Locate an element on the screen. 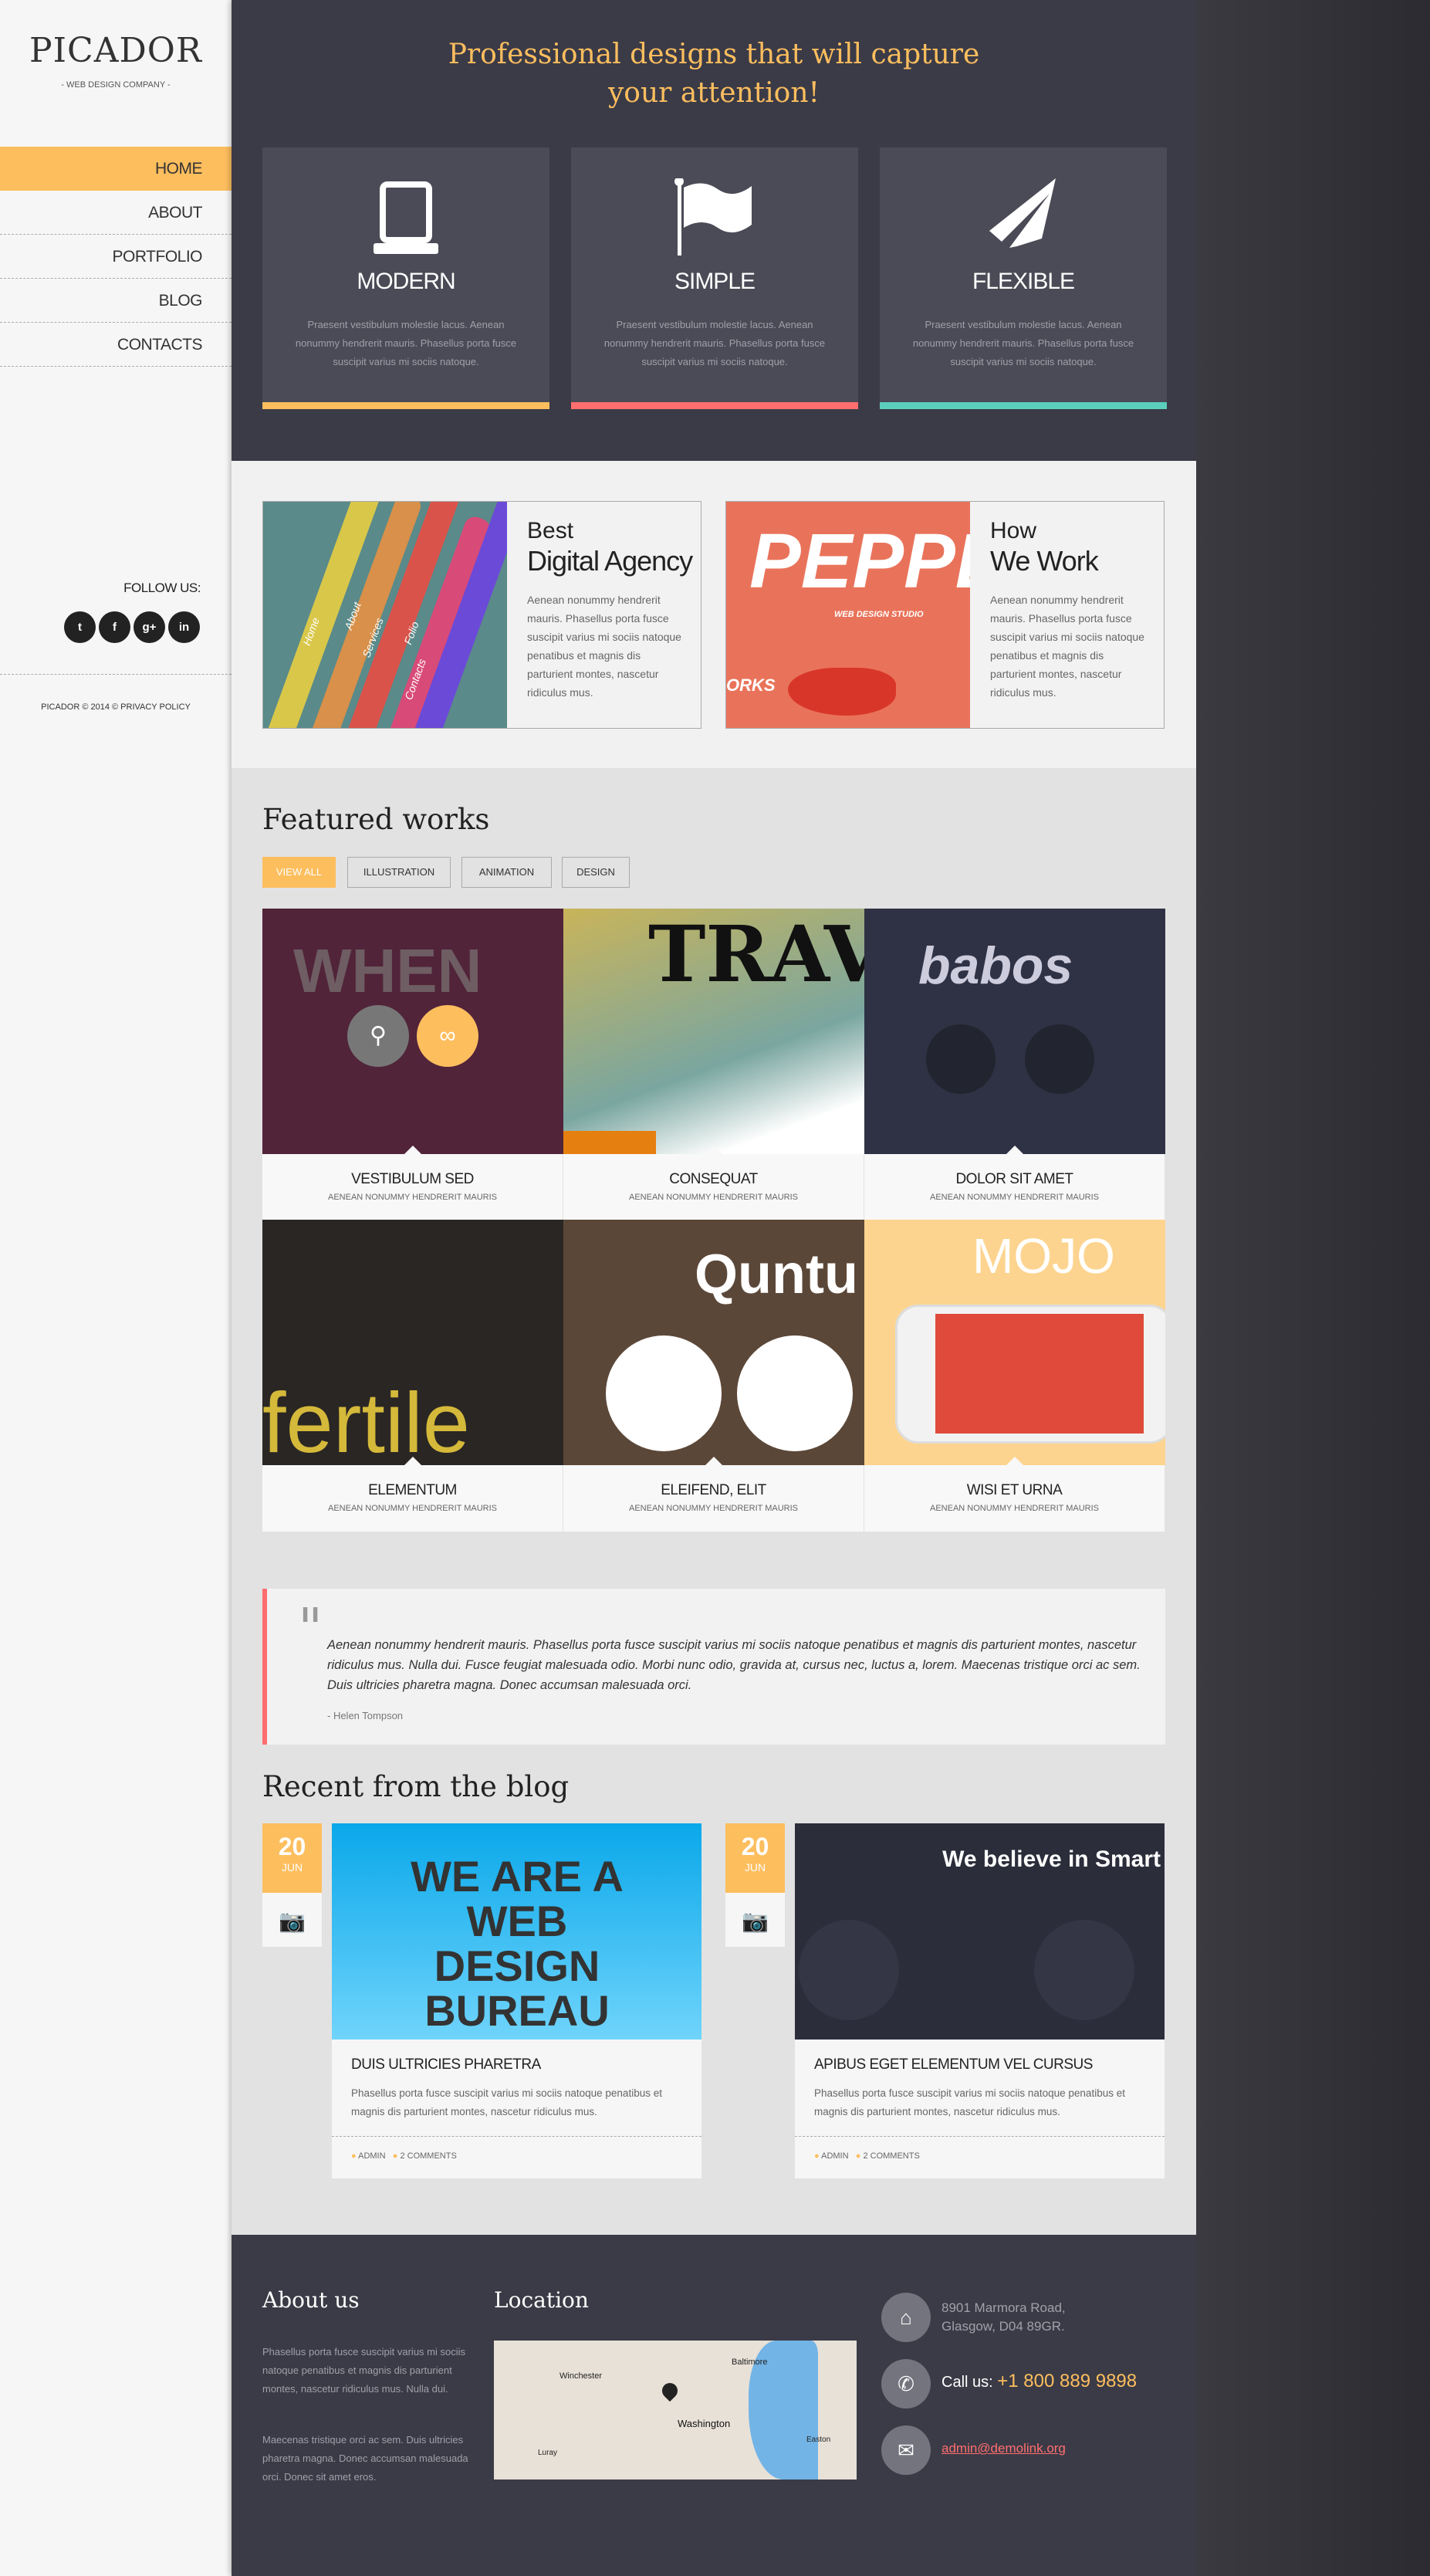 Image resolution: width=1430 pixels, height=2576 pixels. filter-design: DESIGN is located at coordinates (596, 873).